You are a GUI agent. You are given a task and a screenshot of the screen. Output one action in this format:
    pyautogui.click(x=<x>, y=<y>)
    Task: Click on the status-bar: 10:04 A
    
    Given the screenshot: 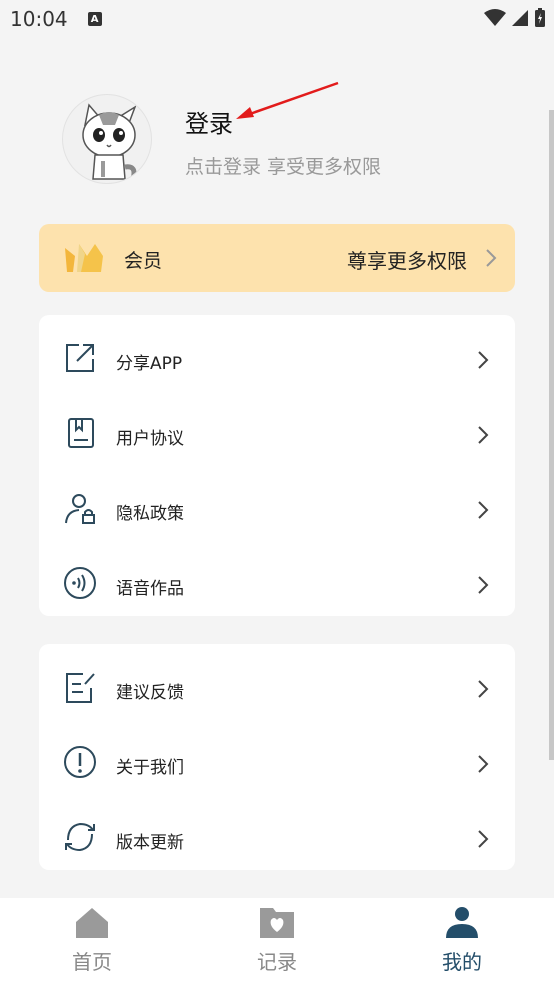 What is the action you would take?
    pyautogui.click(x=277, y=19)
    